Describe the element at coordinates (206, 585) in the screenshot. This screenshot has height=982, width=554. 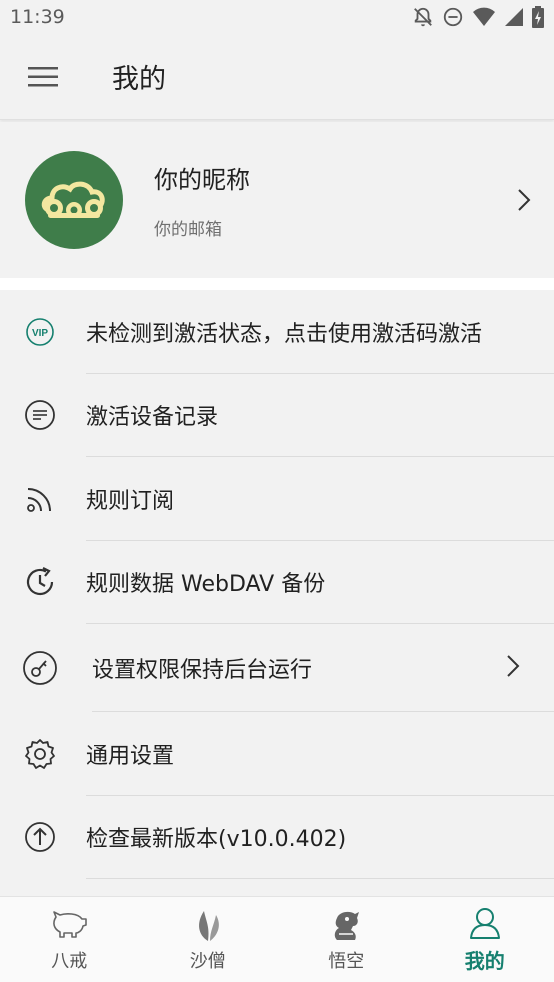
I see `menu-item-label: 规则数据 WebDAV 备份` at that location.